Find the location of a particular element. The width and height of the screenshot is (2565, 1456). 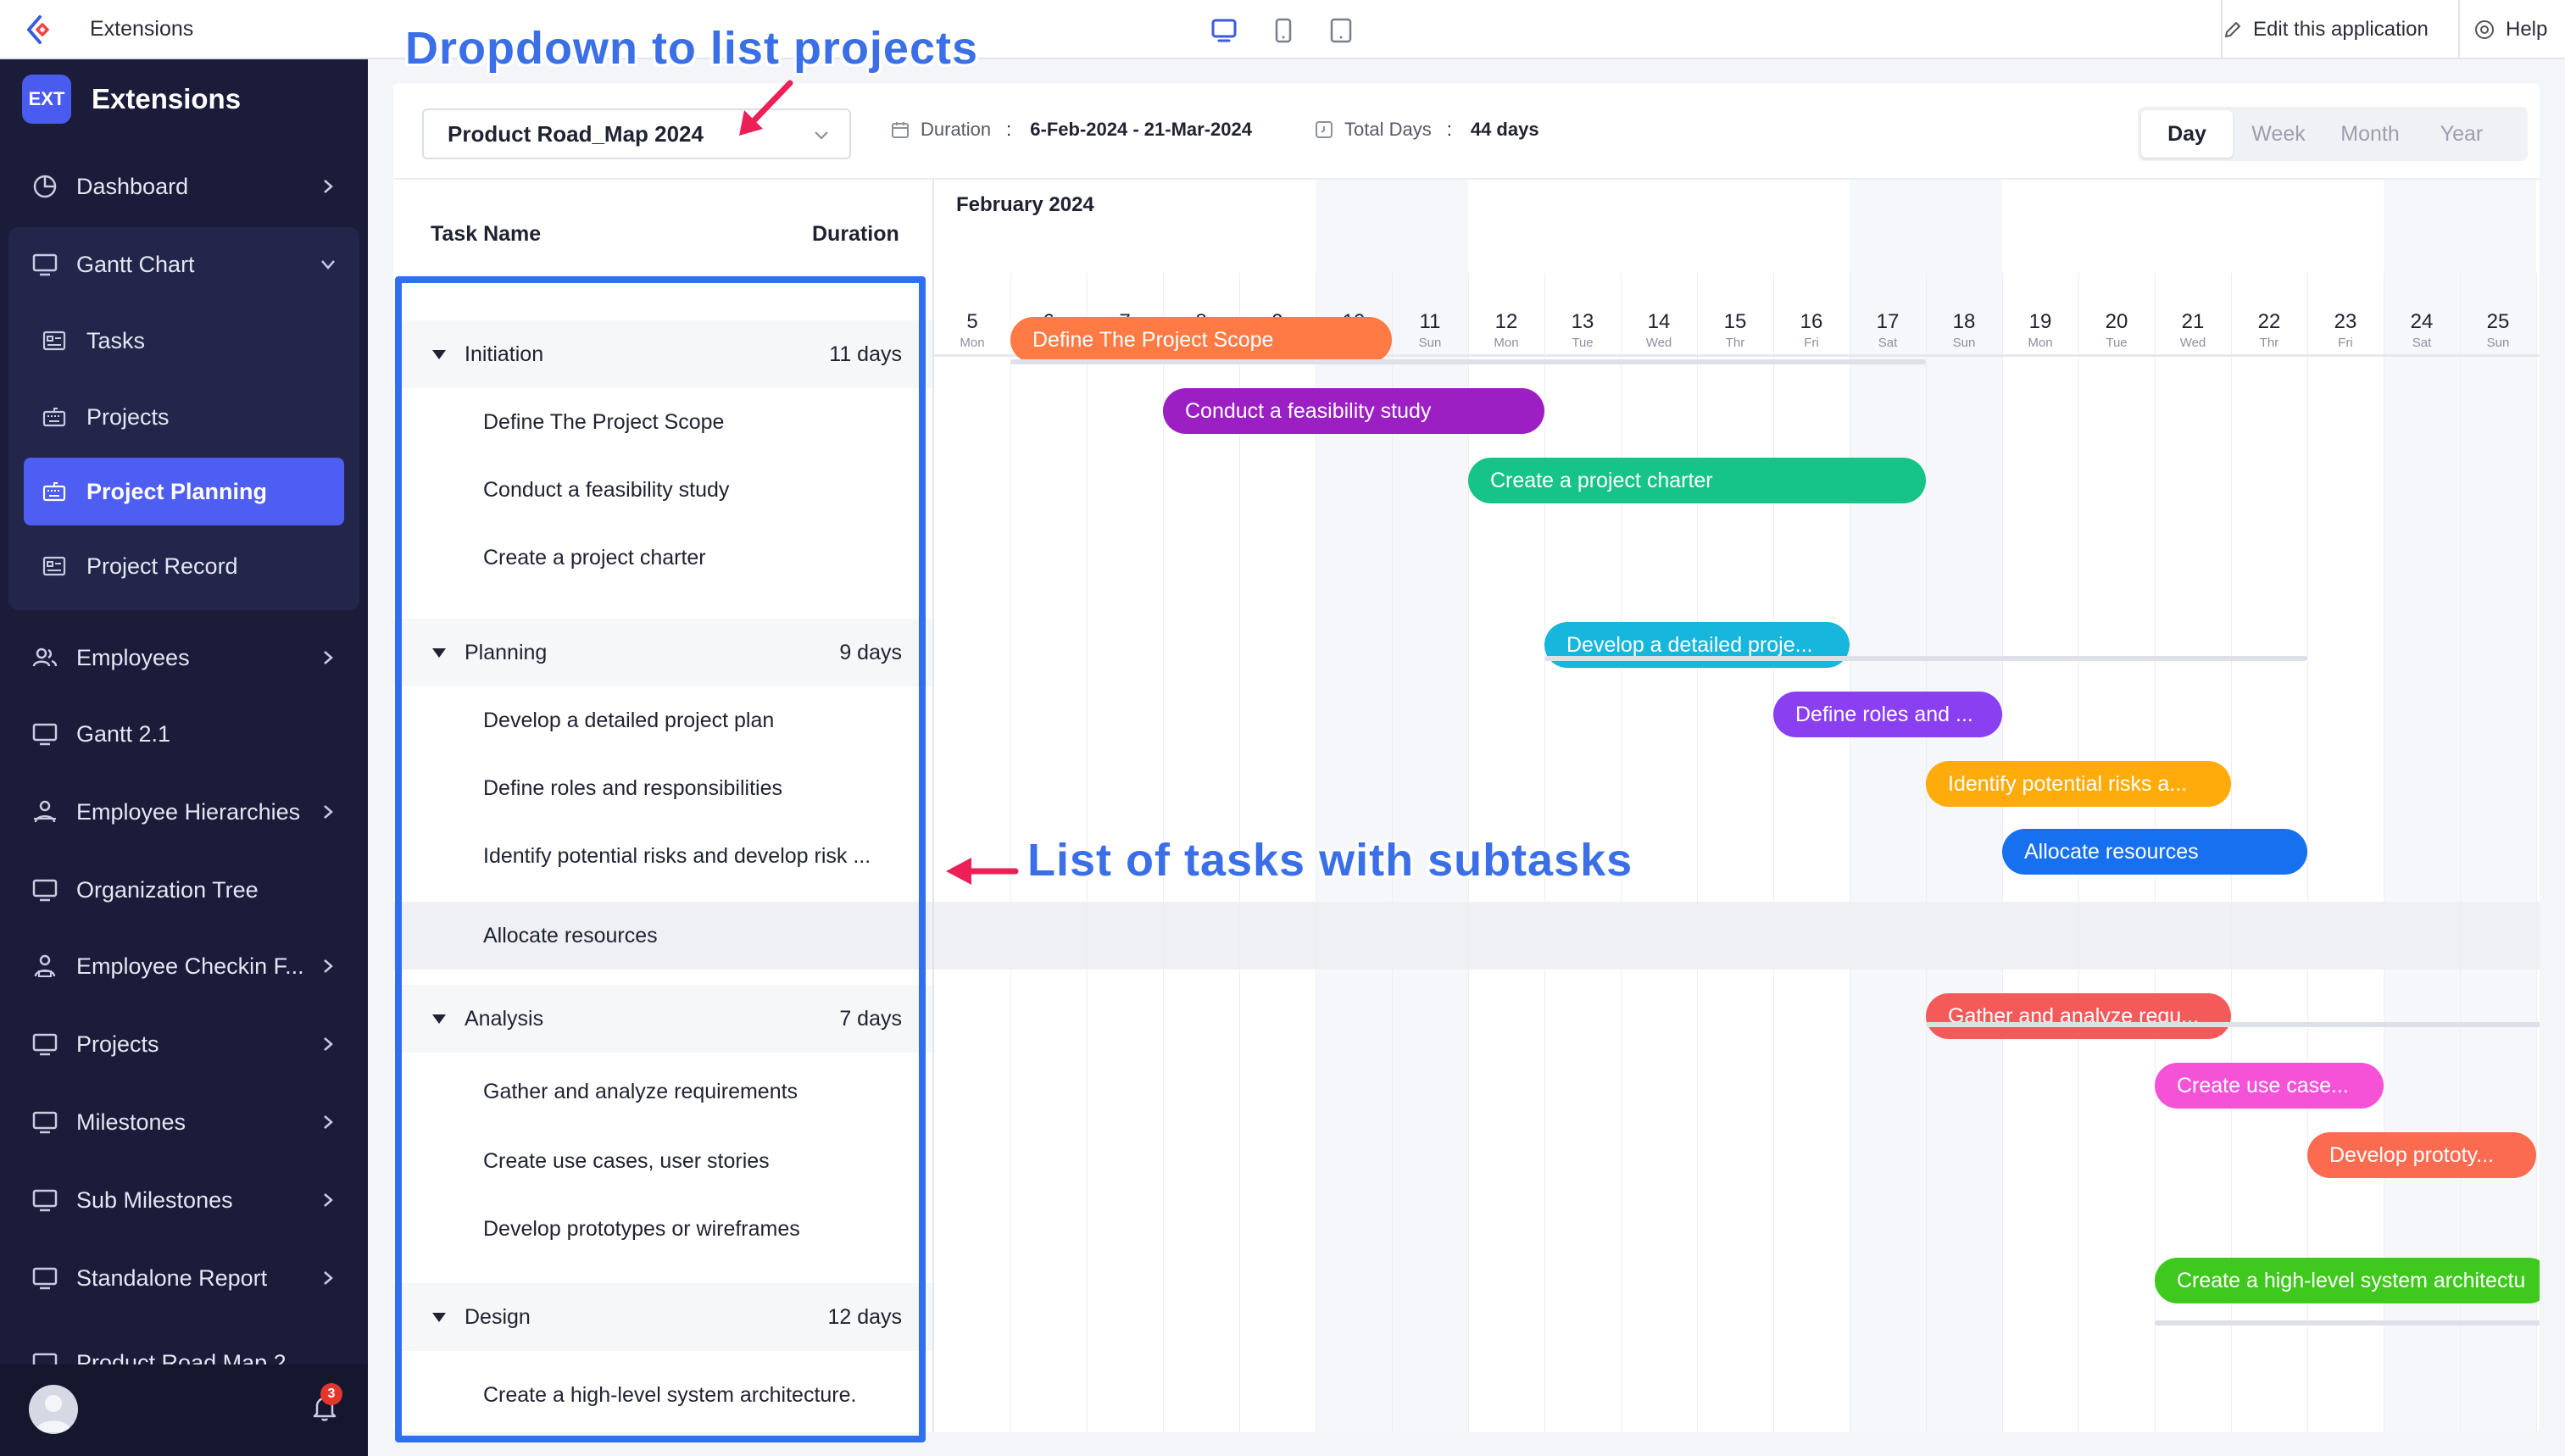

duration-colon: : is located at coordinates (1009, 129).